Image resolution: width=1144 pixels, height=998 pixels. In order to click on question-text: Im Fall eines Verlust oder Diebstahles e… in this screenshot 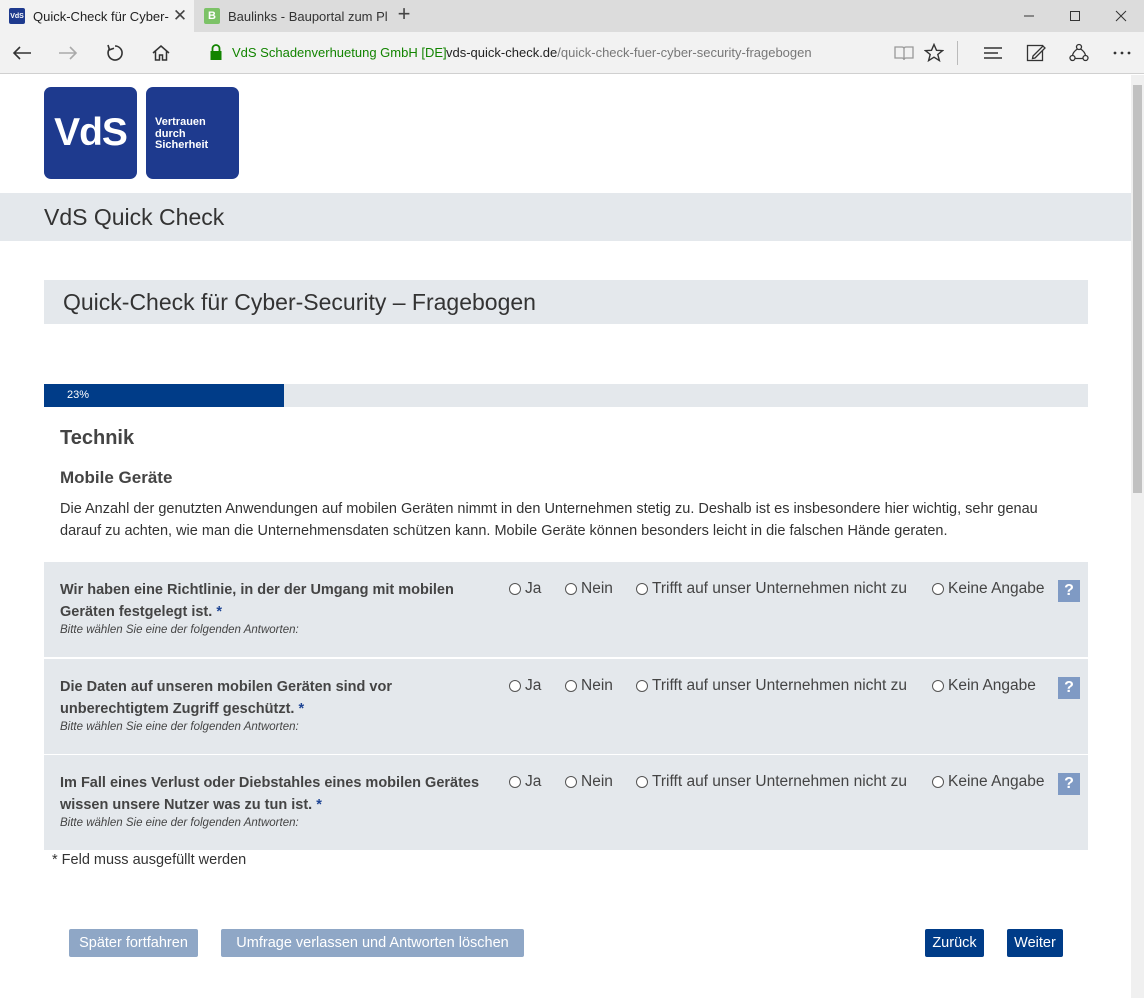, I will do `click(275, 794)`.